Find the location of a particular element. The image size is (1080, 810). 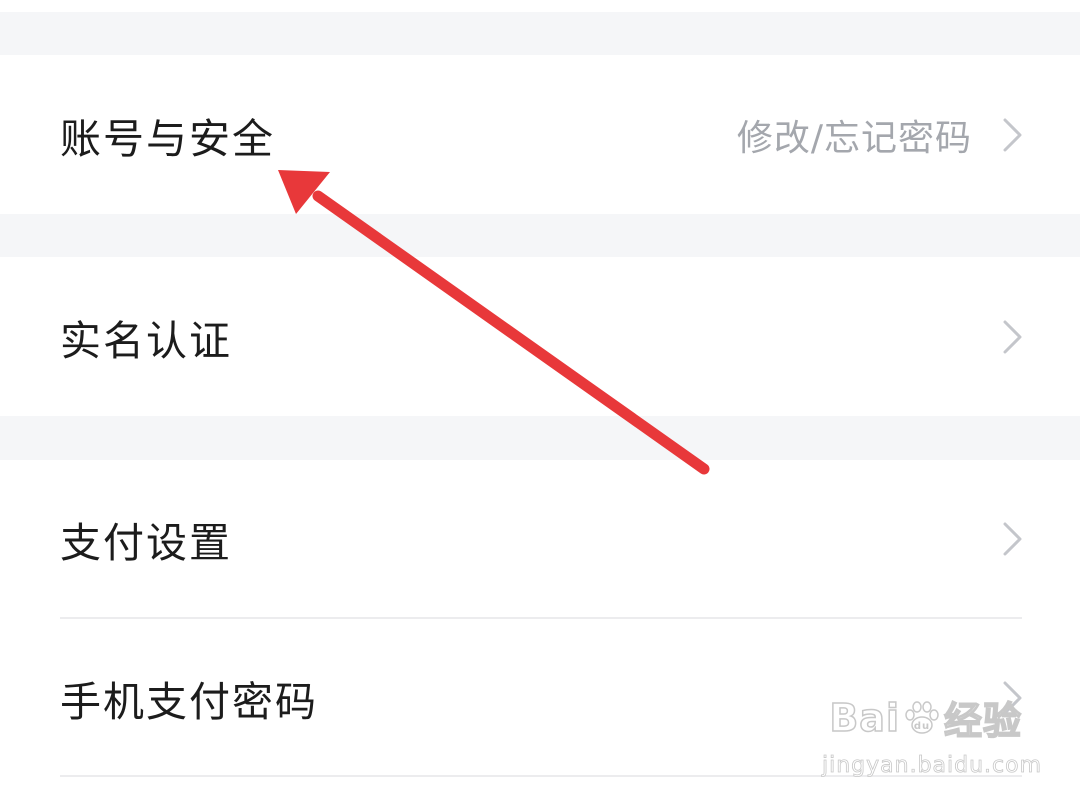

row-value: 修改/忘记密码 is located at coordinates (854, 138).